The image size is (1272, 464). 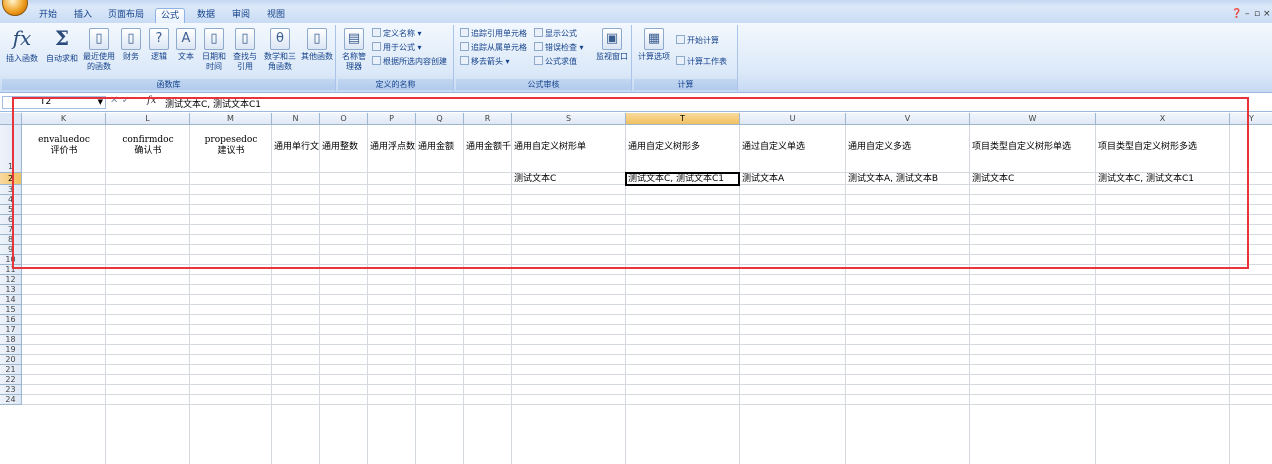 What do you see at coordinates (612, 45) in the screenshot?
I see `watch-window-button: ▣ 监视窗口` at bounding box center [612, 45].